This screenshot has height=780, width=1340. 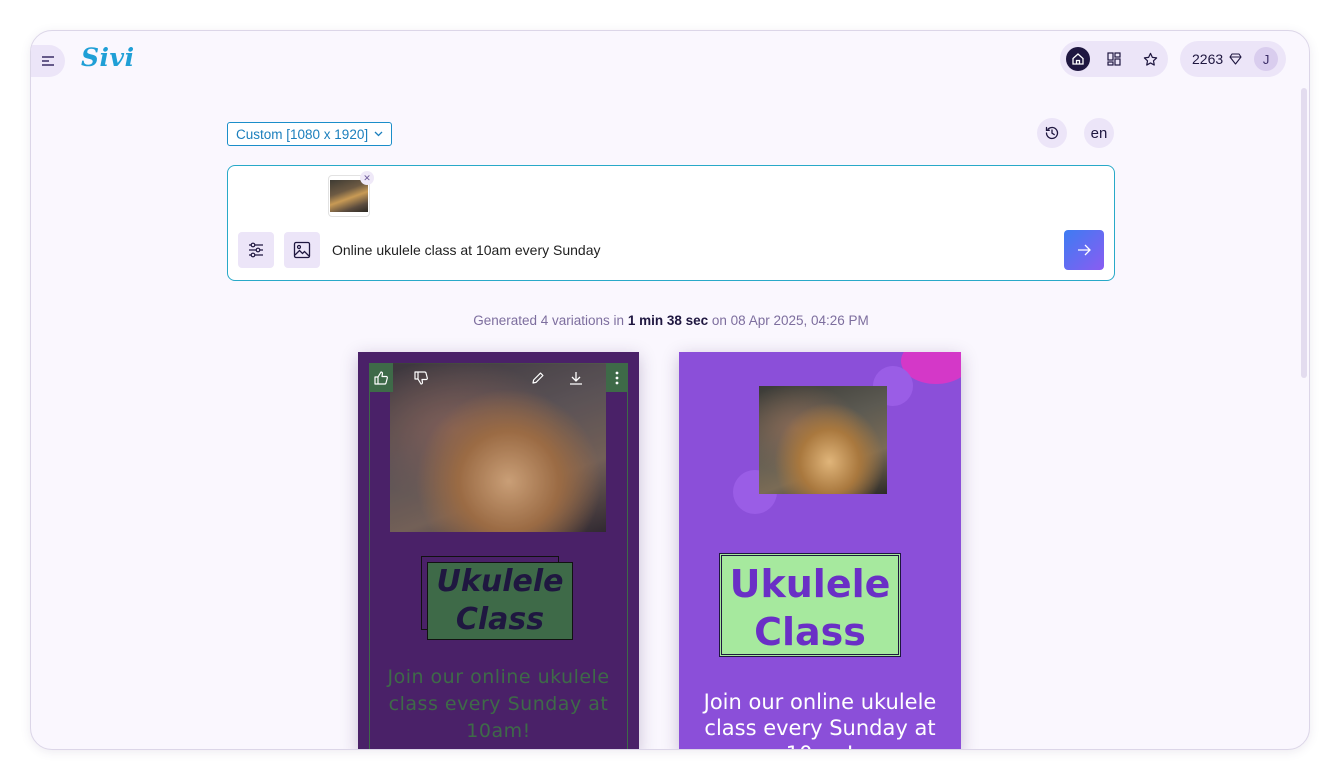 I want to click on scrollbar, so click(x=1304, y=233).